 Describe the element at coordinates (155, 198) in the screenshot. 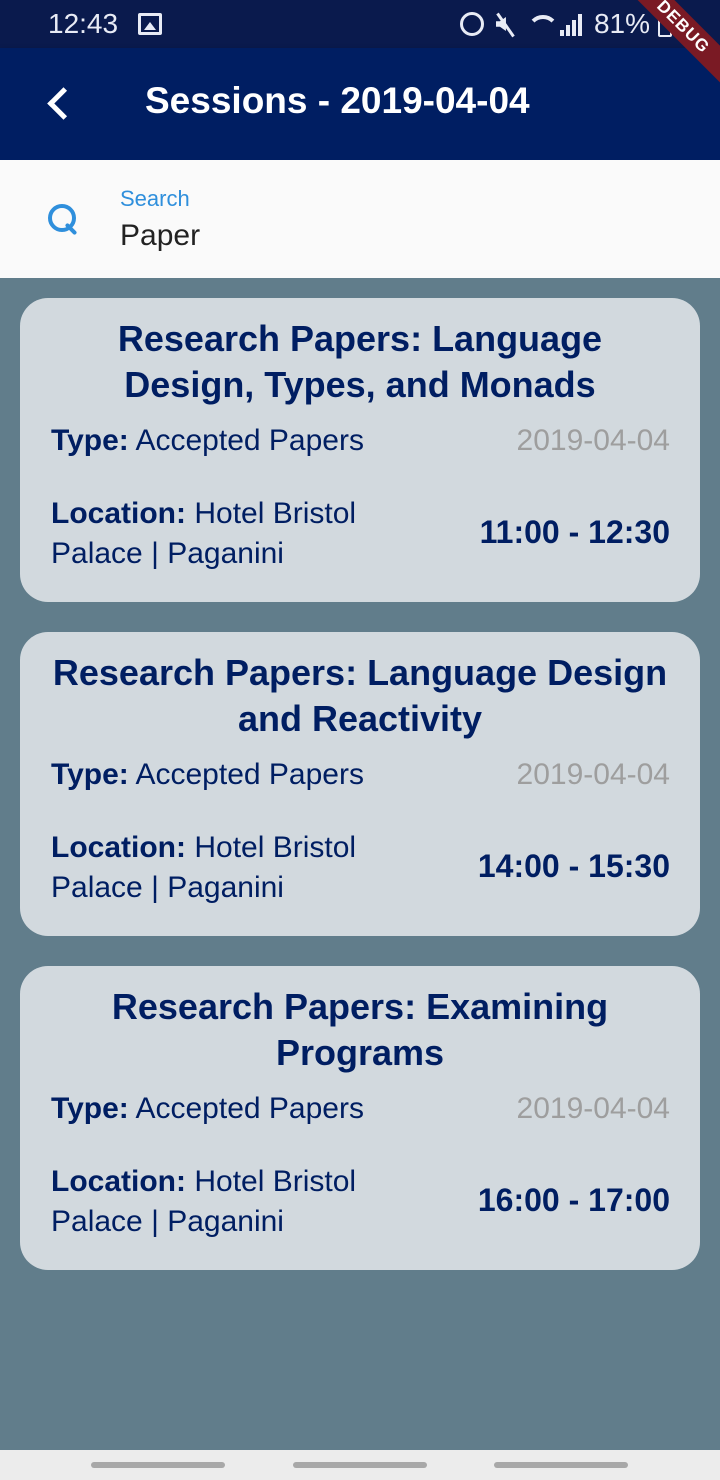

I see `search-label: Search` at that location.